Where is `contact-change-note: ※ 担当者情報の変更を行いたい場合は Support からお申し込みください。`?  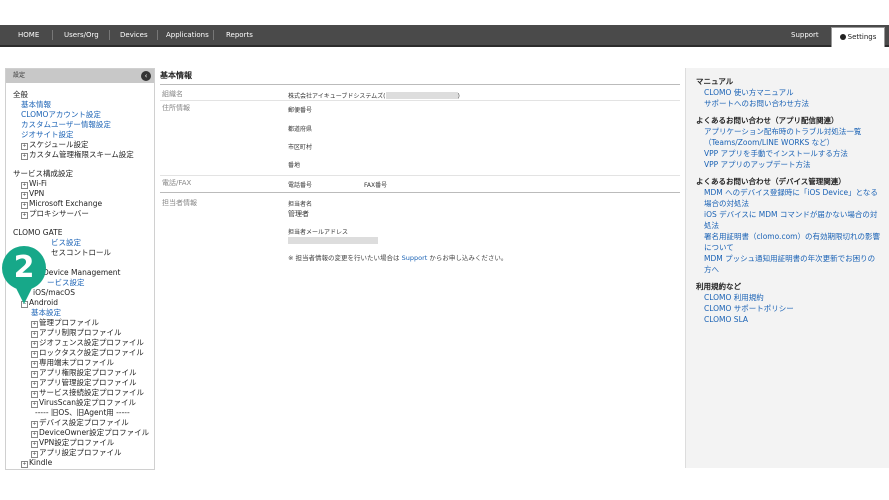
contact-change-note: ※ 担当者情報の変更を行いたい場合は Support からお申し込みください。 is located at coordinates (397, 257).